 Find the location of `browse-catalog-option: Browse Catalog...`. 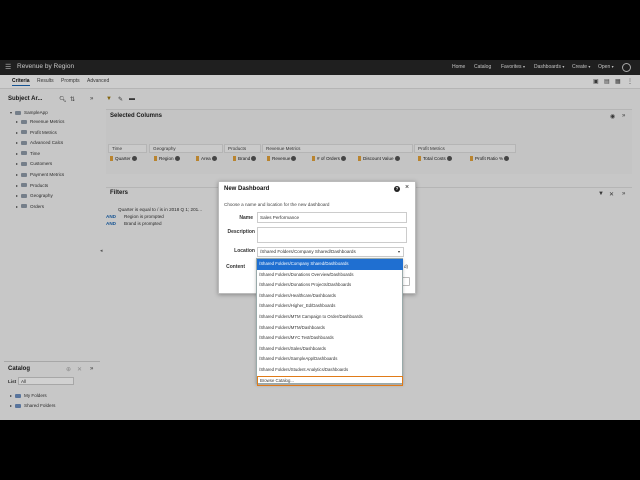

browse-catalog-option: Browse Catalog... is located at coordinates (330, 381).